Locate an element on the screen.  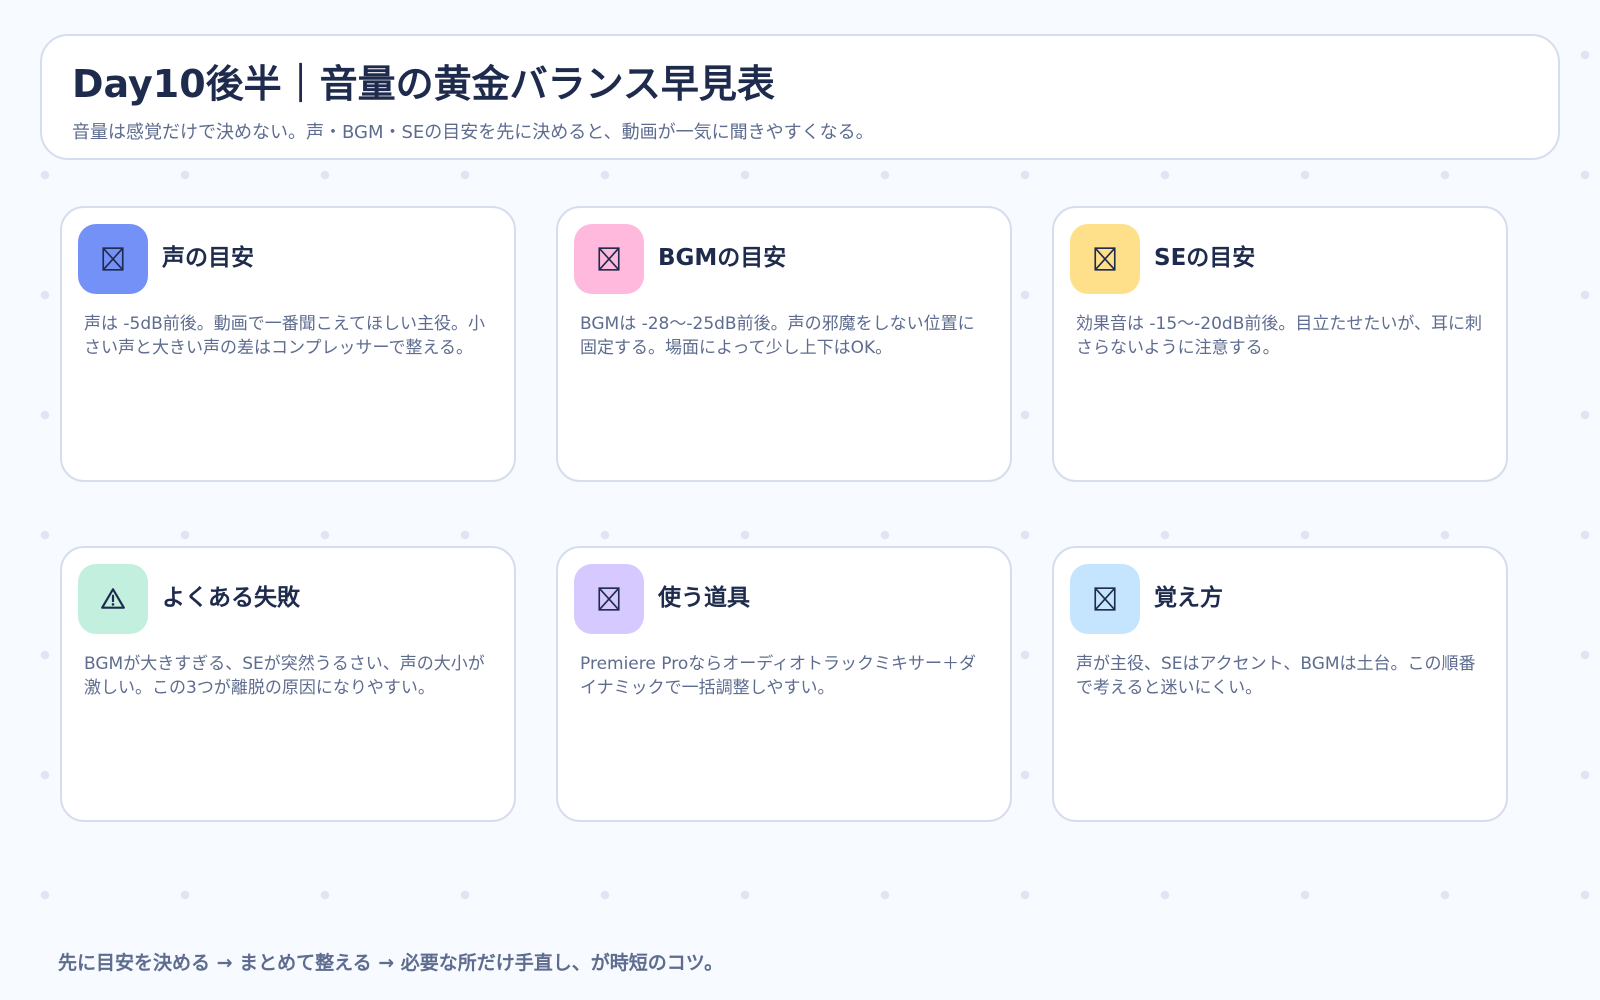
card-memorization: 覚え方 声が主役、SEはアクセント、BGMは土台。この順番で考えると迷いにくい。 is located at coordinates (1280, 684).